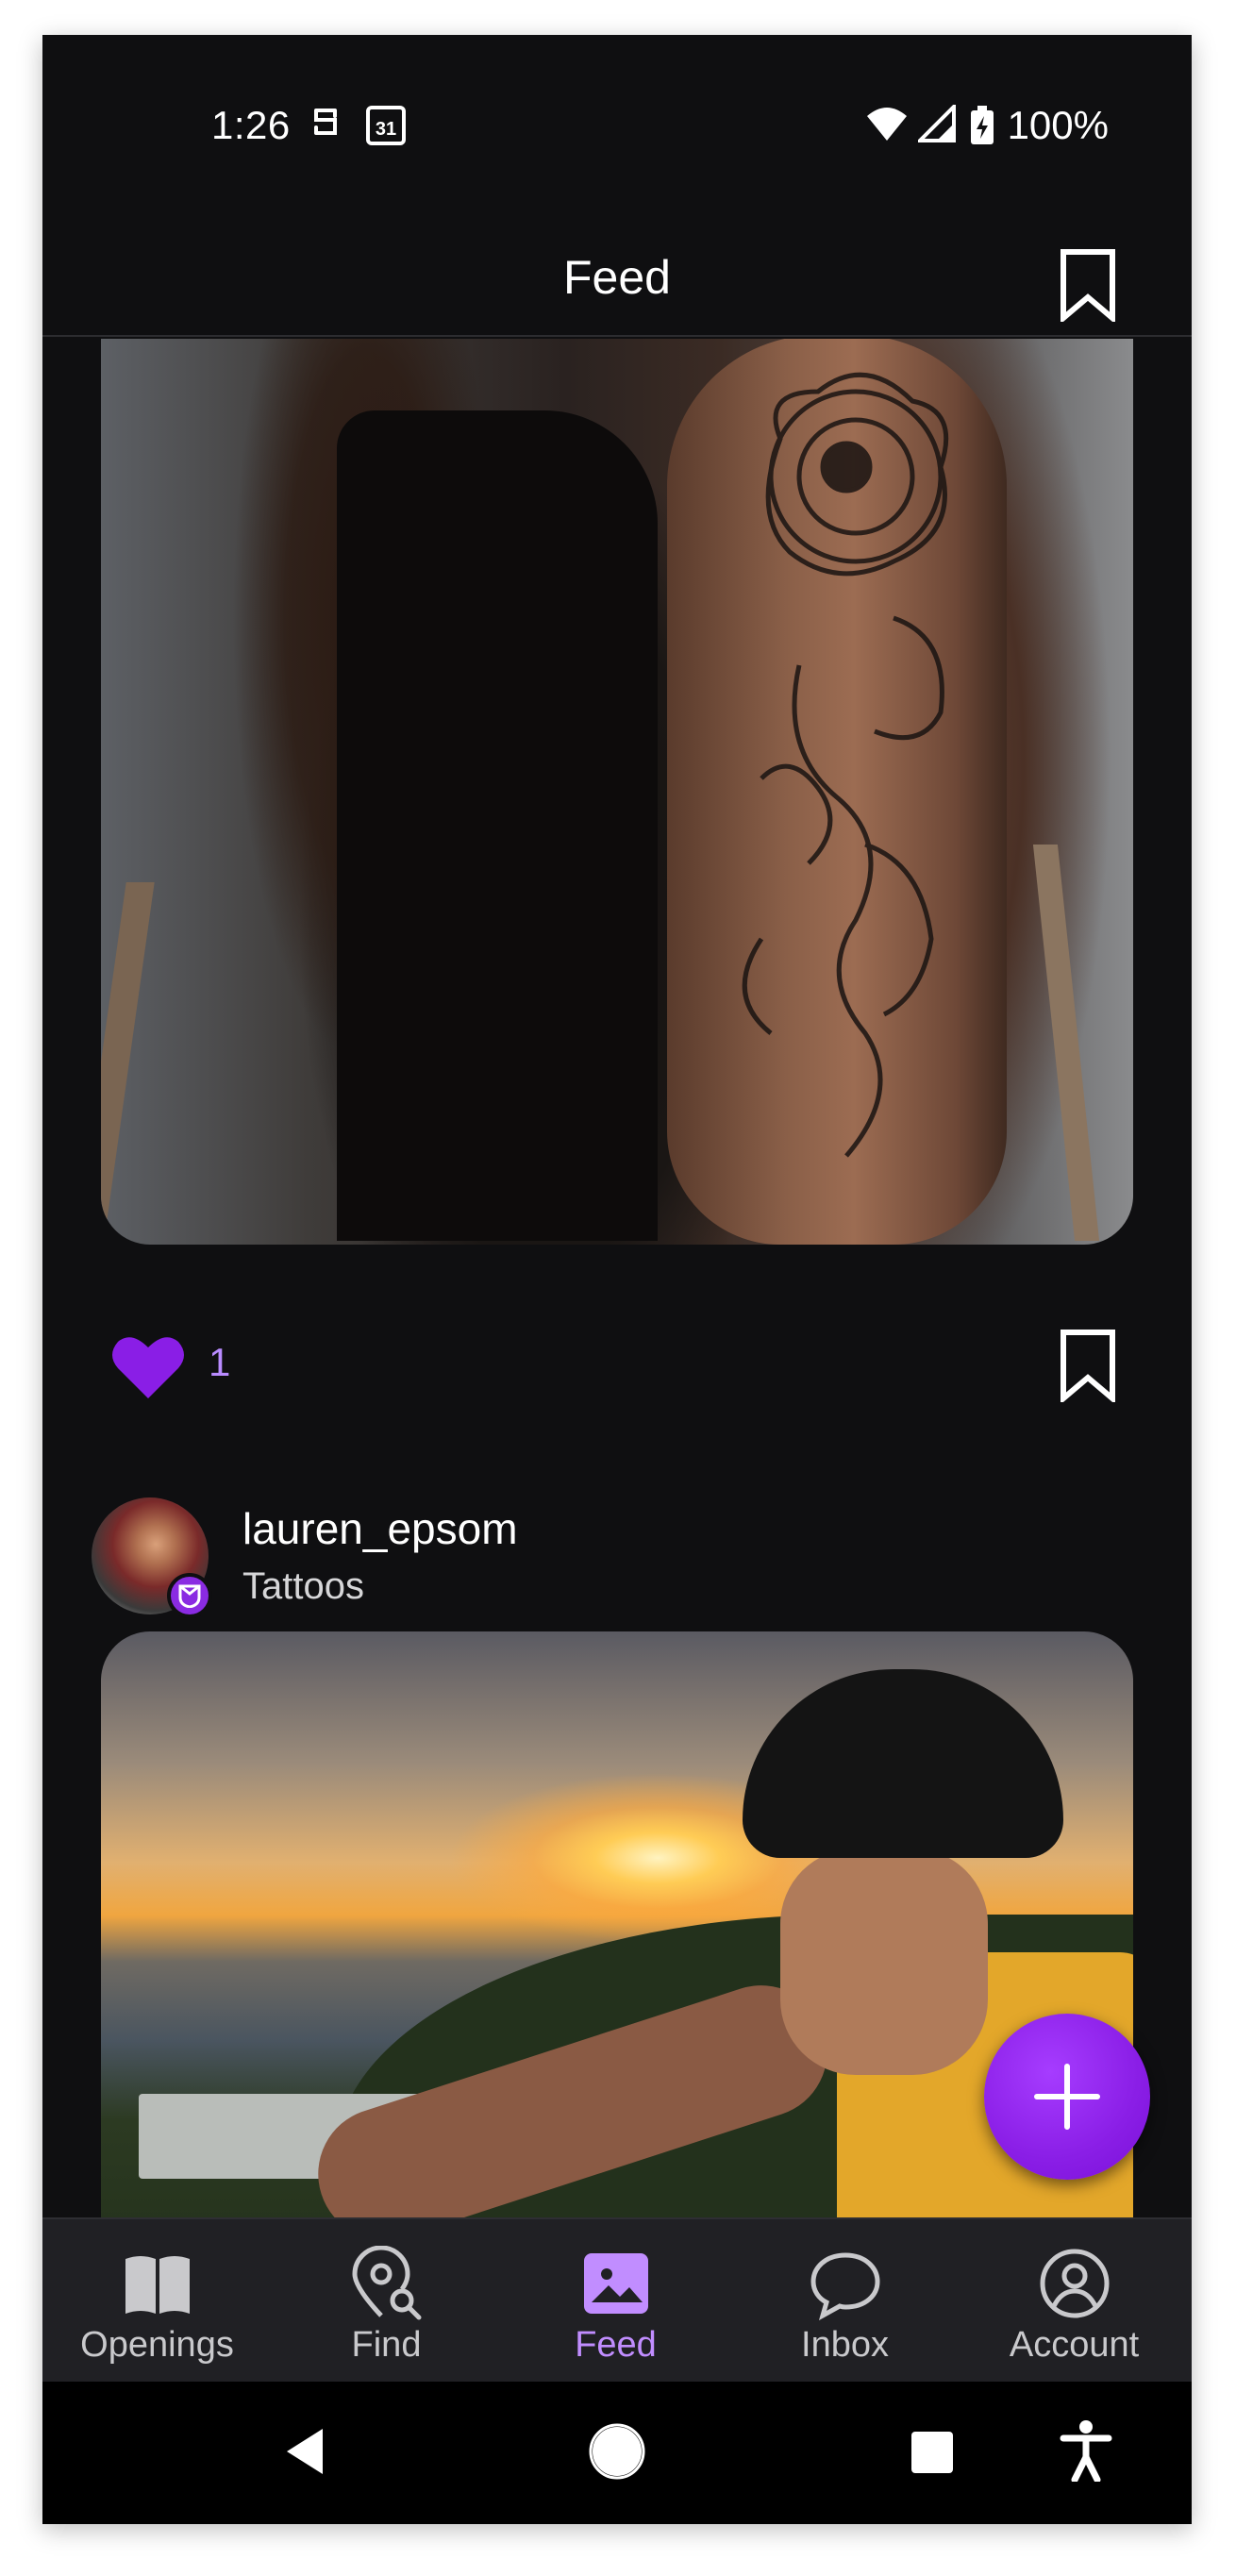 The width and height of the screenshot is (1236, 2576). I want to click on book-open-icon, so click(157, 2285).